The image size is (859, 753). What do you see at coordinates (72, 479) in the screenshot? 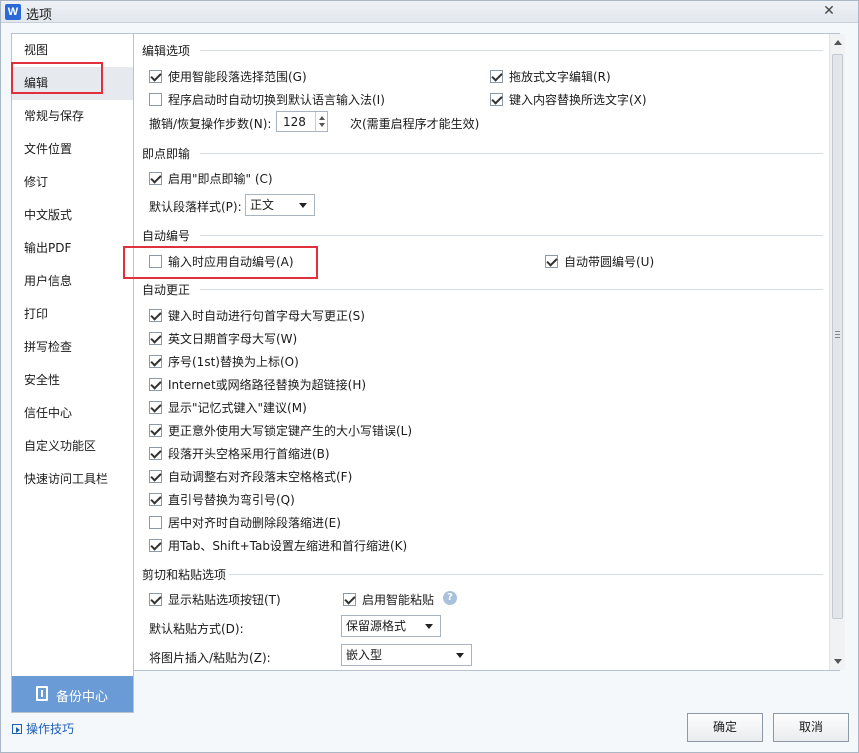
I see `sidebar-item-quick-access-toolbar: 快速访问工具栏` at bounding box center [72, 479].